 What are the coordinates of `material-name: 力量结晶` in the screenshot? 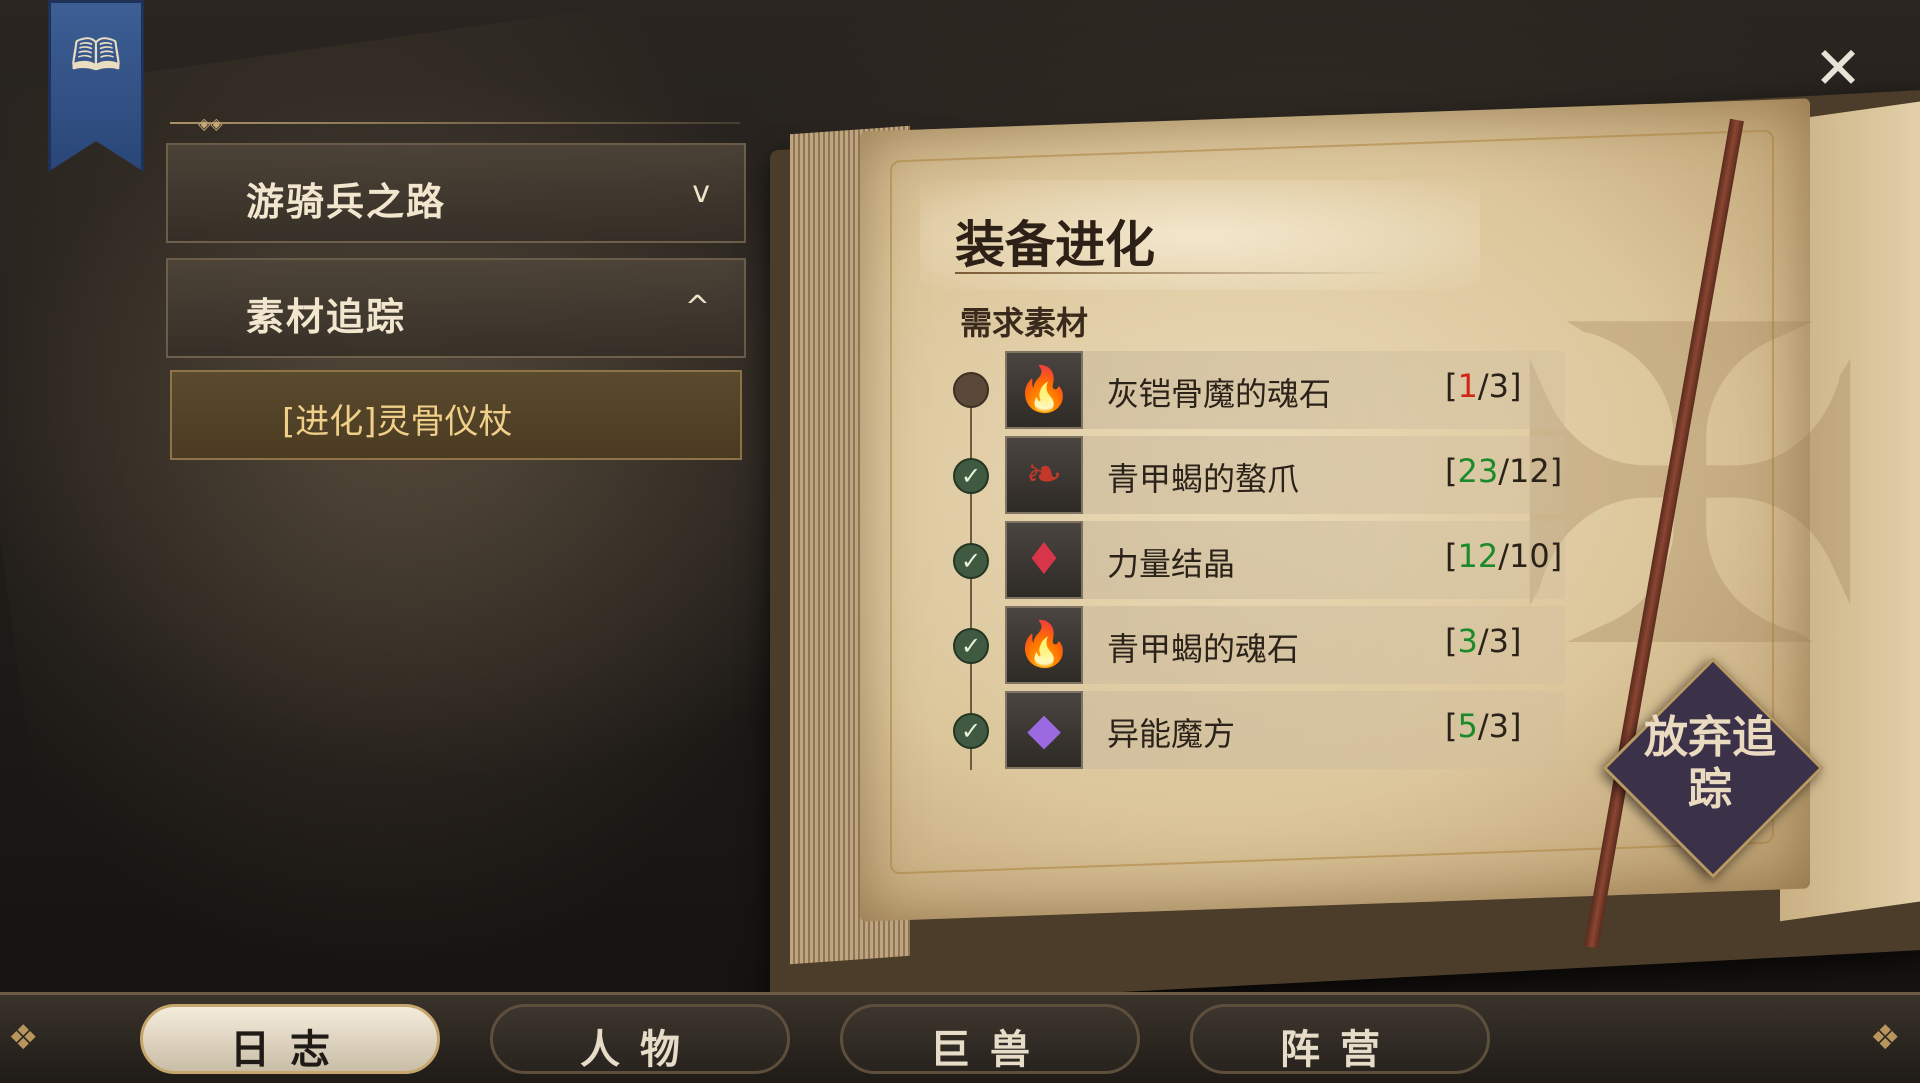 It's located at (1171, 564).